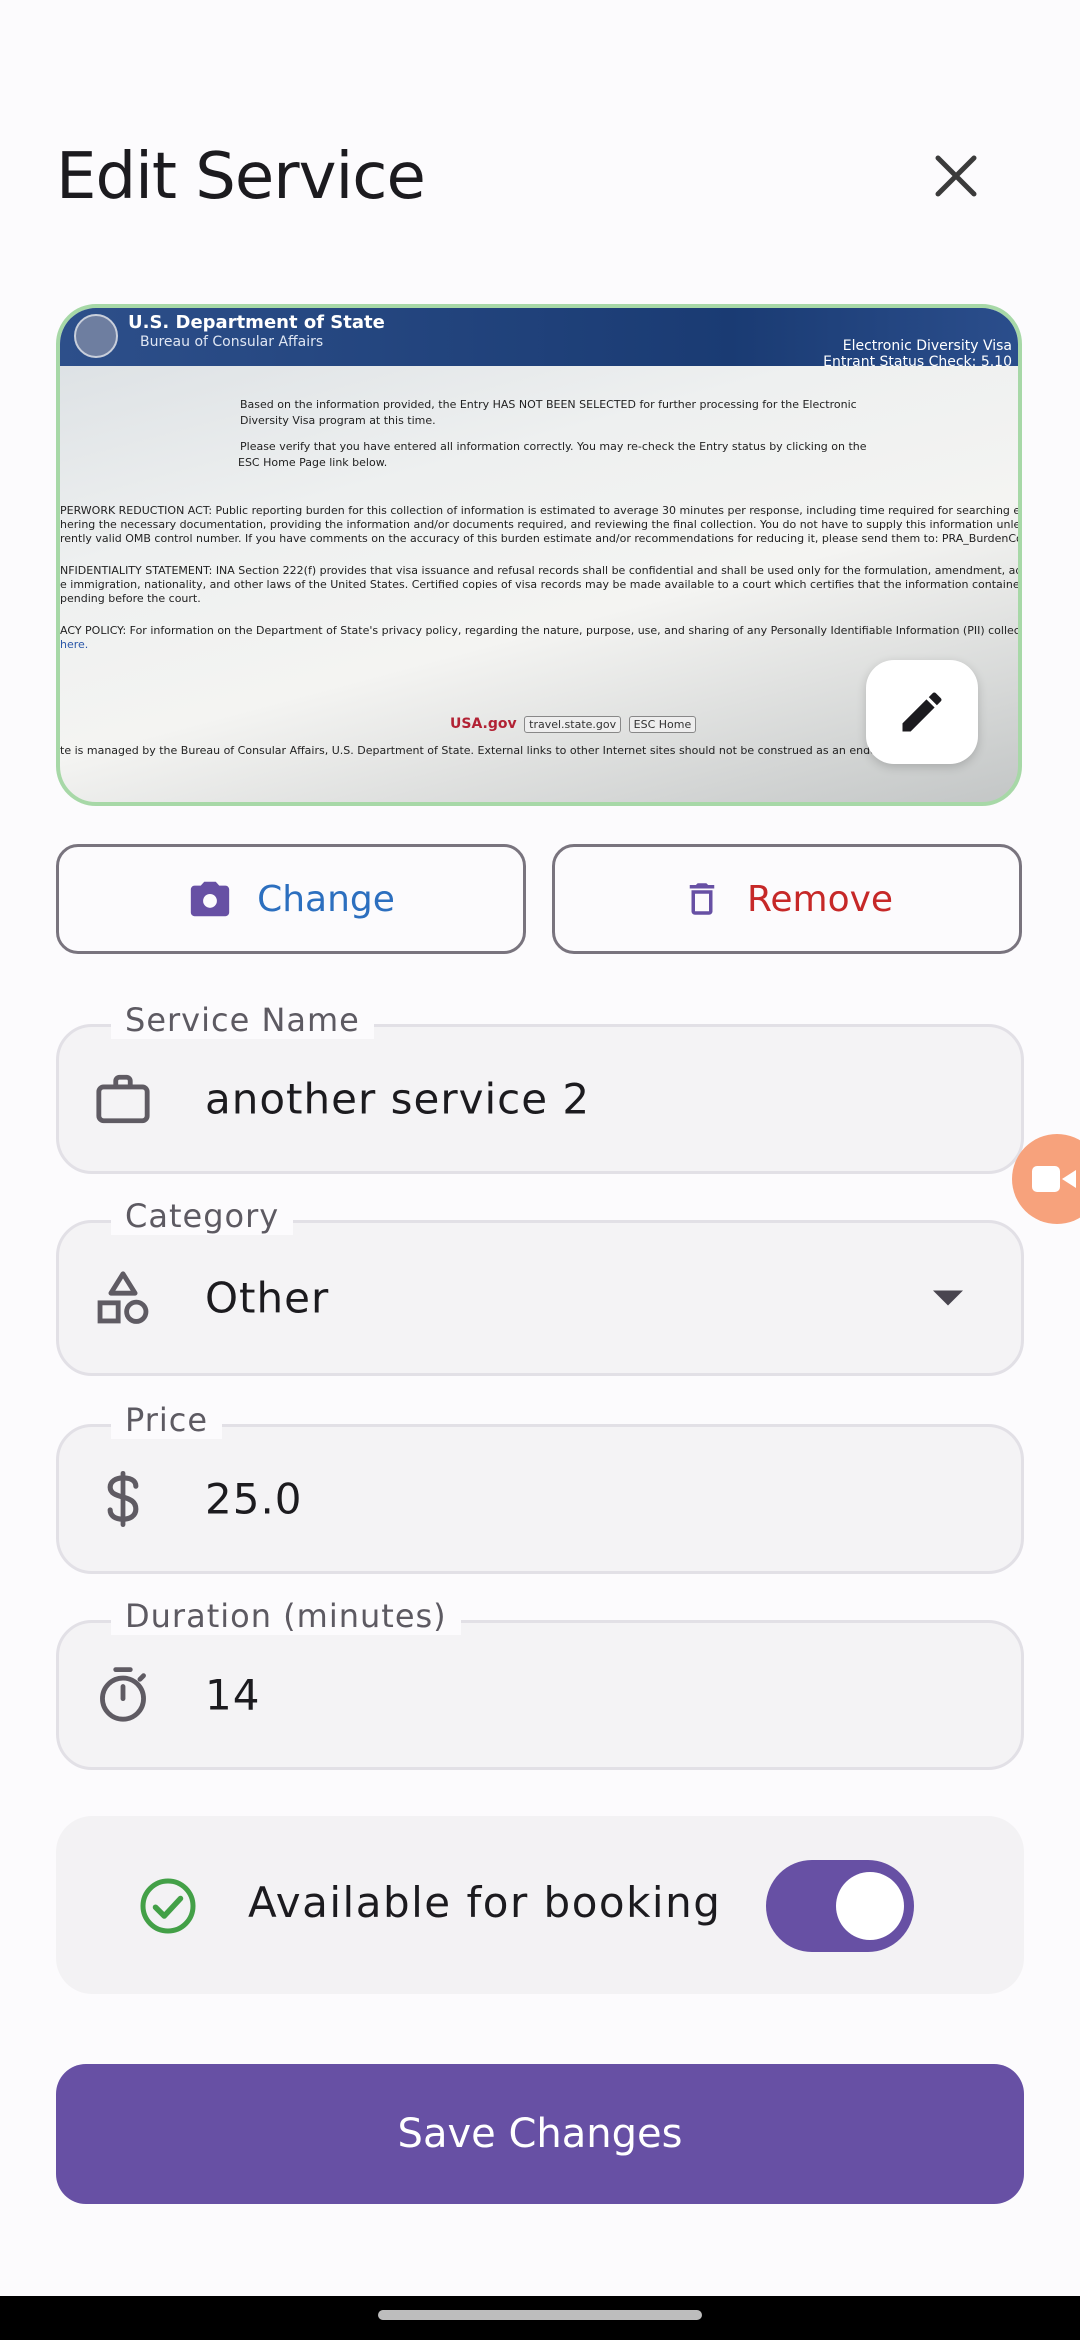 Image resolution: width=1080 pixels, height=2340 pixels. I want to click on price-label: Price, so click(167, 1420).